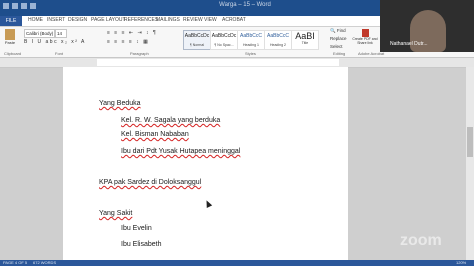 This screenshot has width=474, height=266. I want to click on font-format-toolbar: B I U abc x₂ x² A, so click(55, 42).